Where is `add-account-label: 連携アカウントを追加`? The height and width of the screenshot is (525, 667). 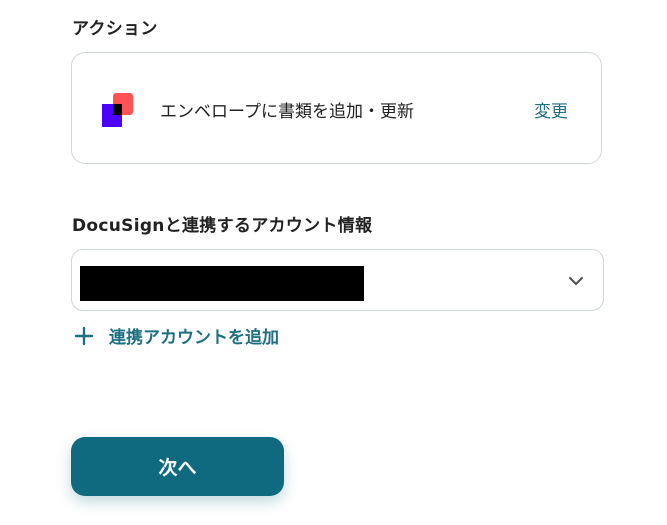
add-account-label: 連携アカウントを追加 is located at coordinates (194, 338).